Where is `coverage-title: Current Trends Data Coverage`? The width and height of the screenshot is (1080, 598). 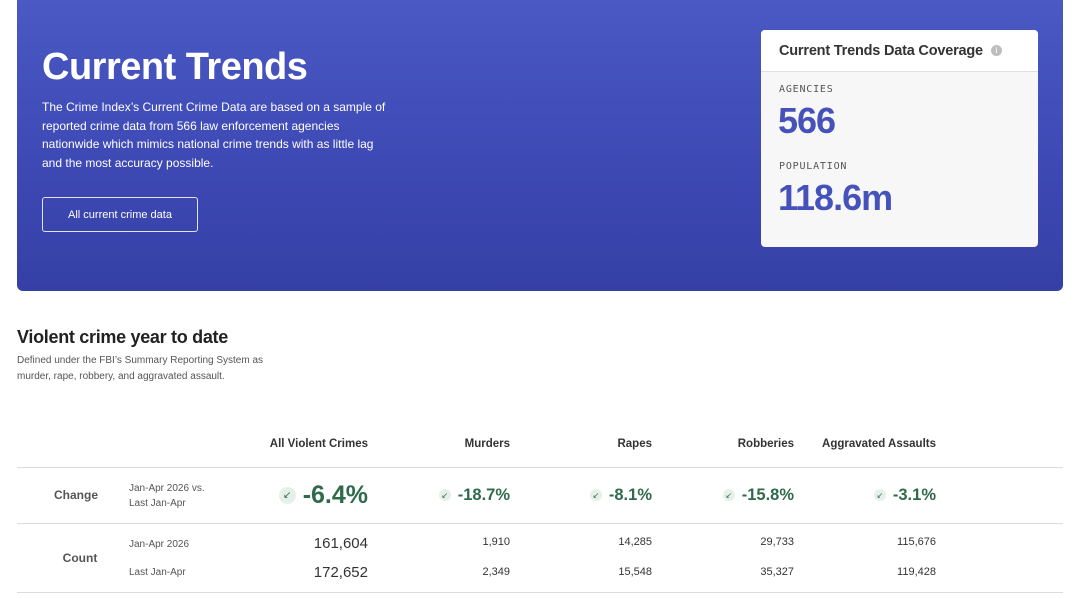
coverage-title: Current Trends Data Coverage is located at coordinates (881, 50).